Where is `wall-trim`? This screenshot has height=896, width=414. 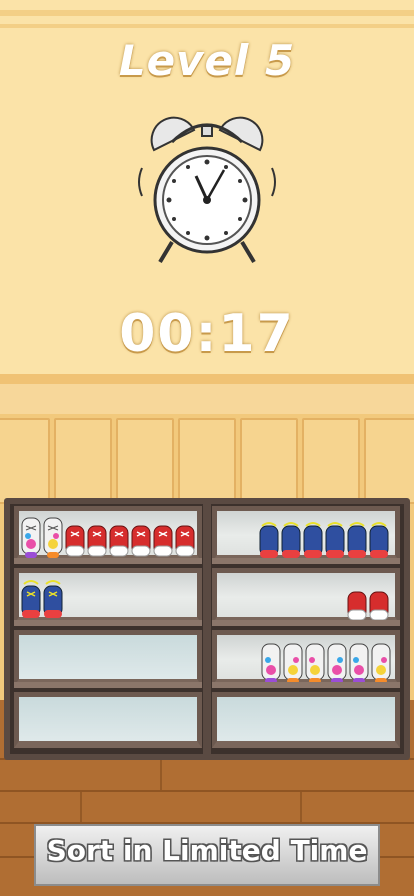 wall-trim is located at coordinates (207, 379).